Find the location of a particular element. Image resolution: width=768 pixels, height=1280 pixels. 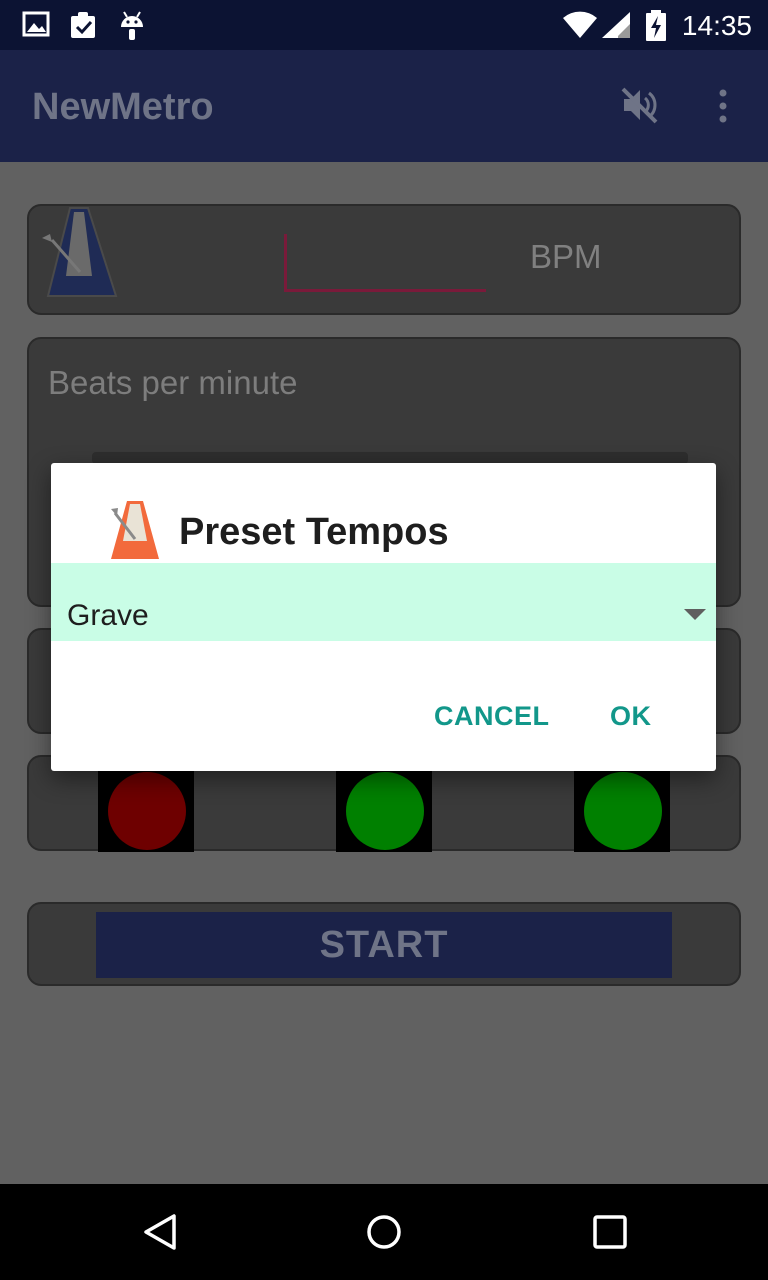

beats-per-minute-label: Beats per minute is located at coordinates (173, 382).